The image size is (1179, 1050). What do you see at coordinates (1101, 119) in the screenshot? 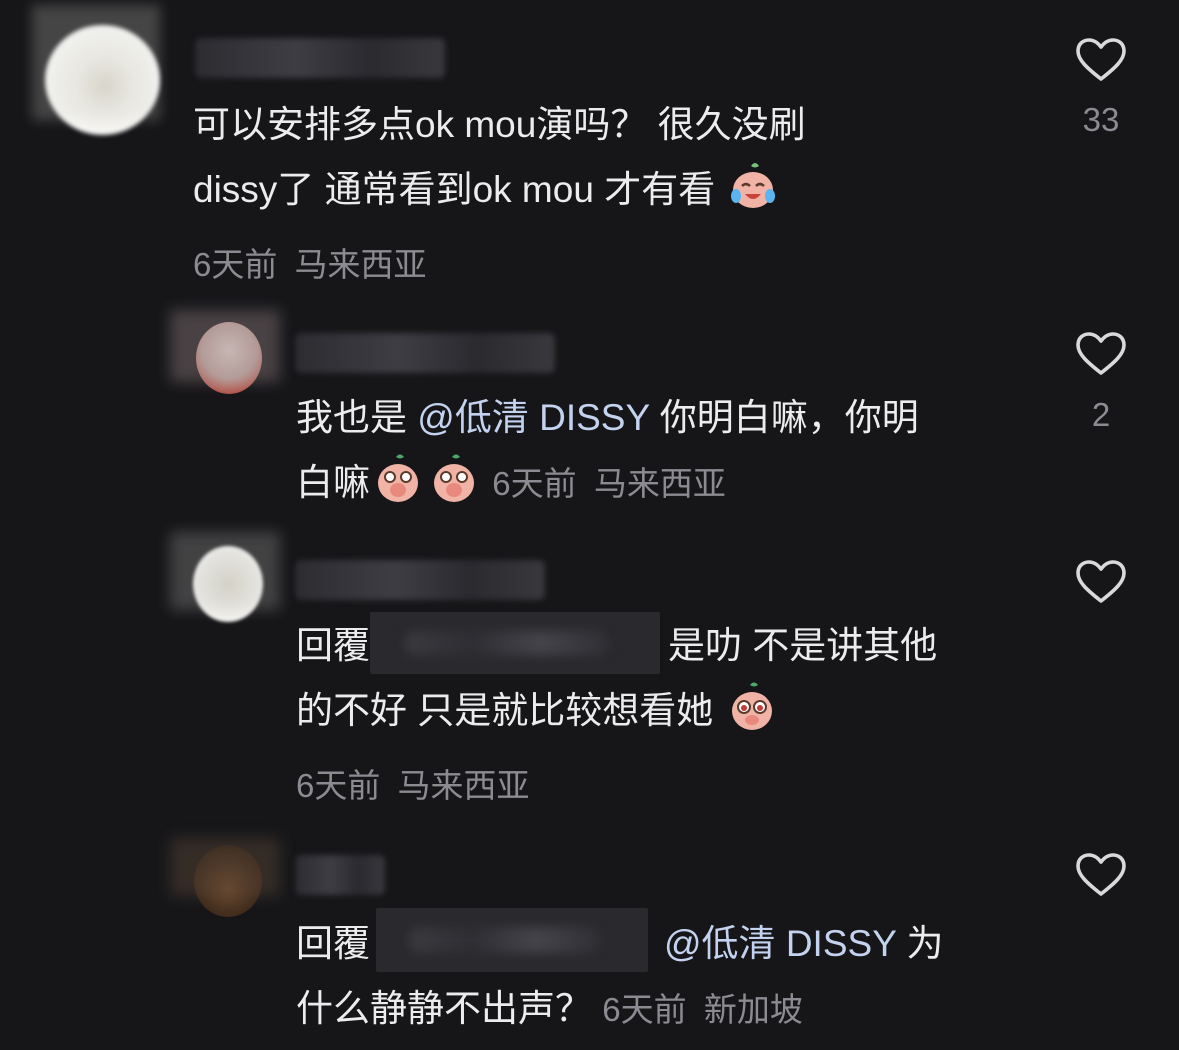
I see `like-count: 33` at bounding box center [1101, 119].